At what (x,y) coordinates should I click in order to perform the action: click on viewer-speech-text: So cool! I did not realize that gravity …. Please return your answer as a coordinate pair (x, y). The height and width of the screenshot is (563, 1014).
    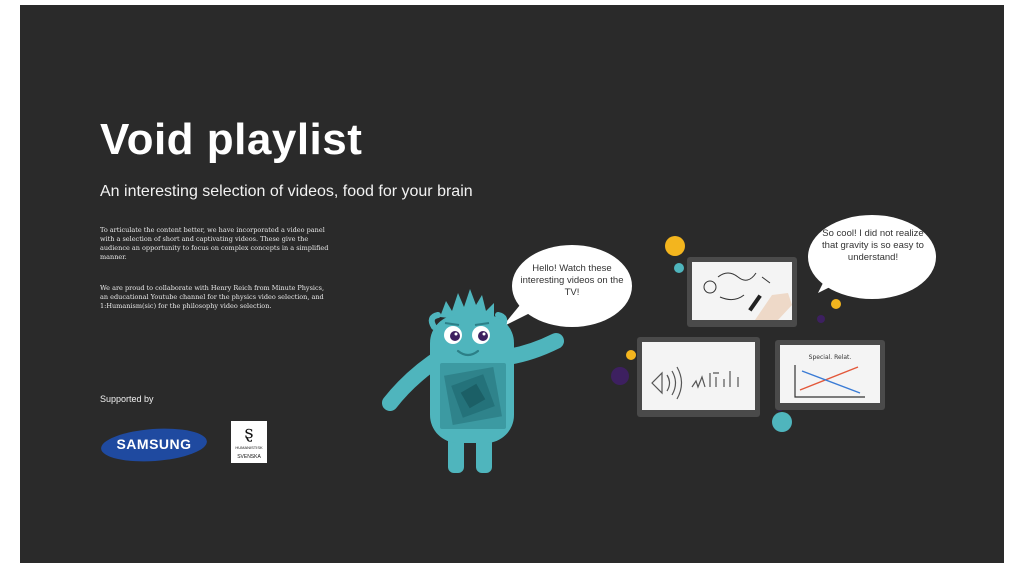
    Looking at the image, I should click on (873, 245).